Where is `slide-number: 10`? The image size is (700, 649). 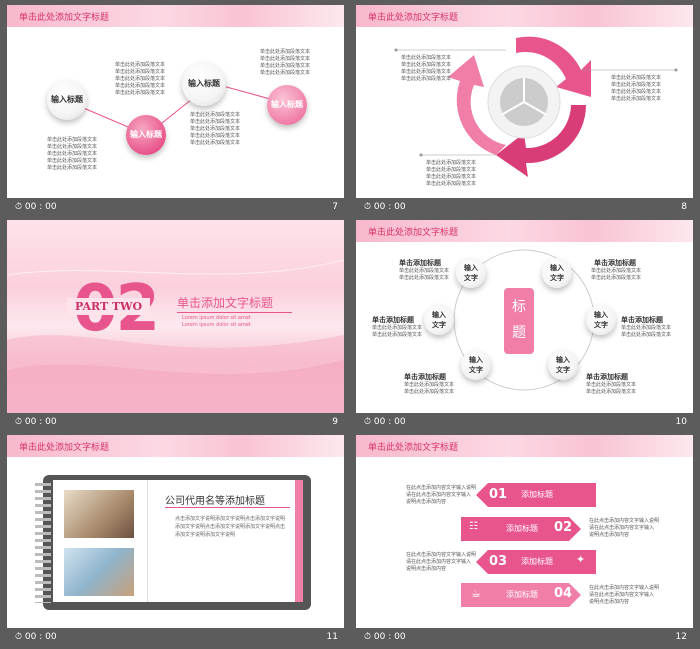 slide-number: 10 is located at coordinates (681, 422).